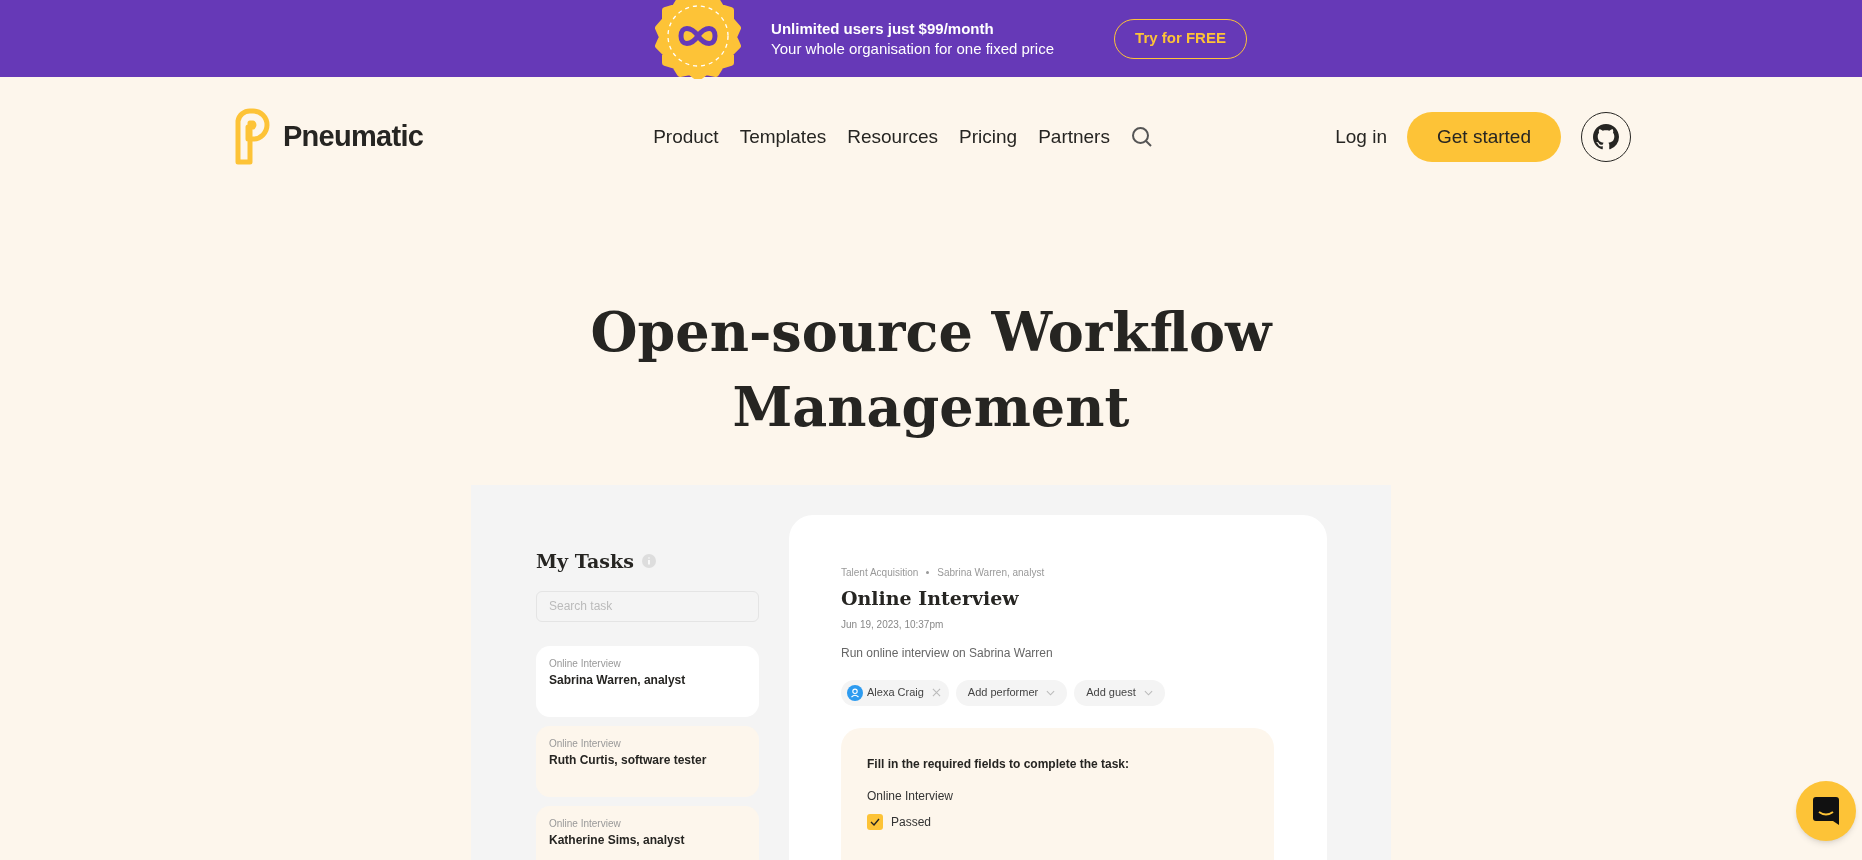 This screenshot has height=860, width=1862. I want to click on task-date: Jun 19, 2023, 10:37pm, so click(893, 624).